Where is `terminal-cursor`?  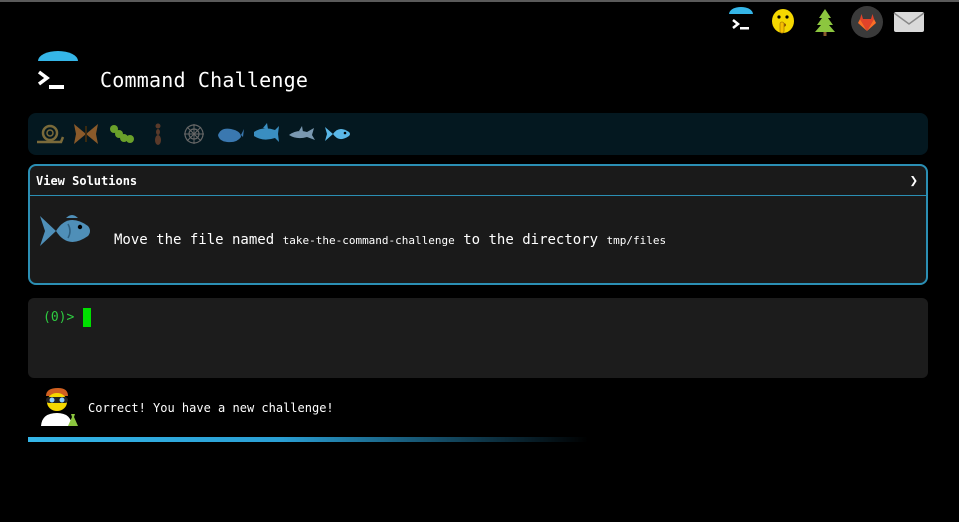 terminal-cursor is located at coordinates (87, 317).